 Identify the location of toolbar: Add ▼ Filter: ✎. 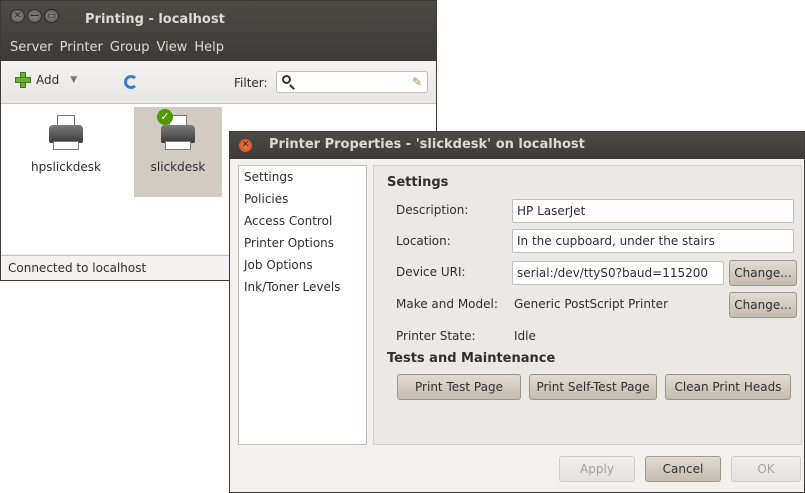
(218, 82).